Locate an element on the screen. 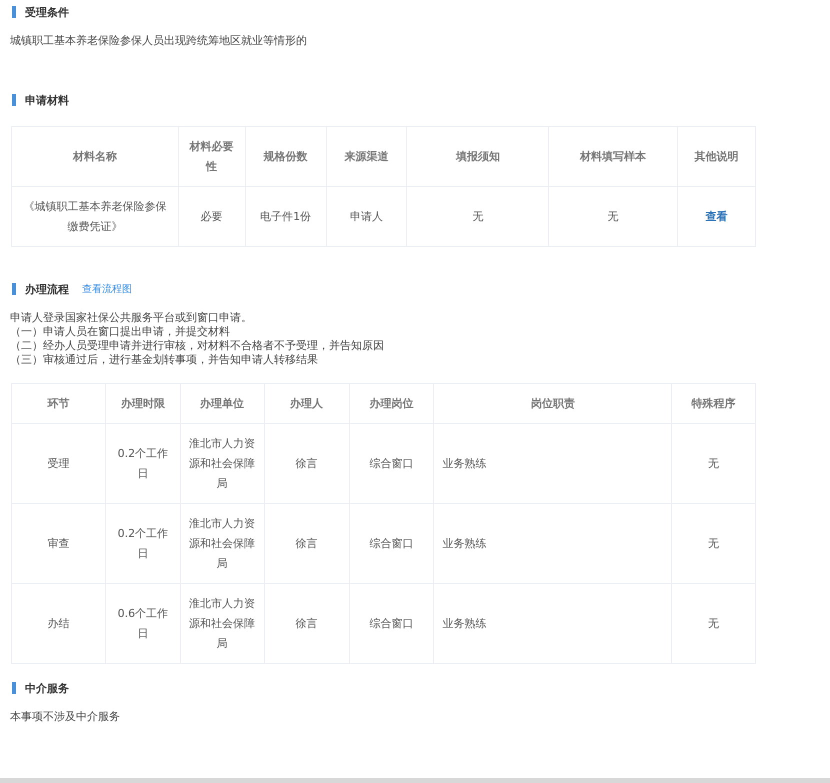  column-header: 环节 is located at coordinates (59, 404).